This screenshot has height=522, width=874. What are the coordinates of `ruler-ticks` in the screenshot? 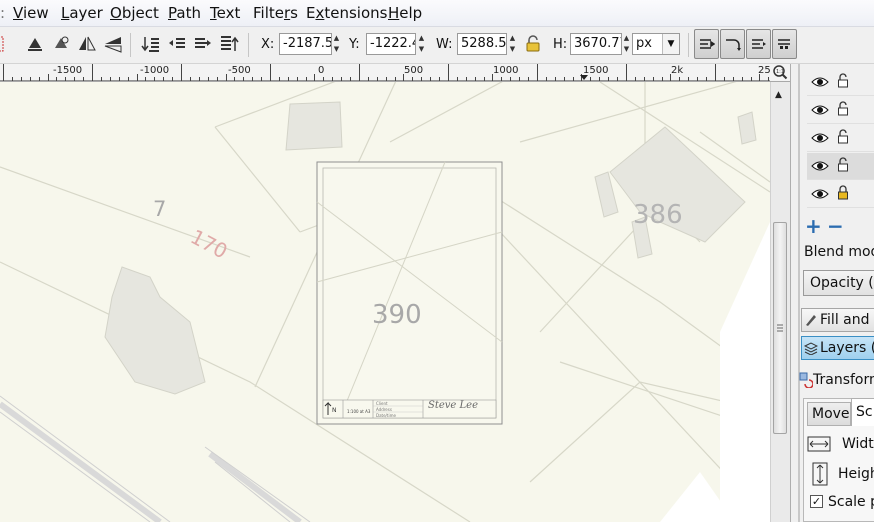 It's located at (385, 72).